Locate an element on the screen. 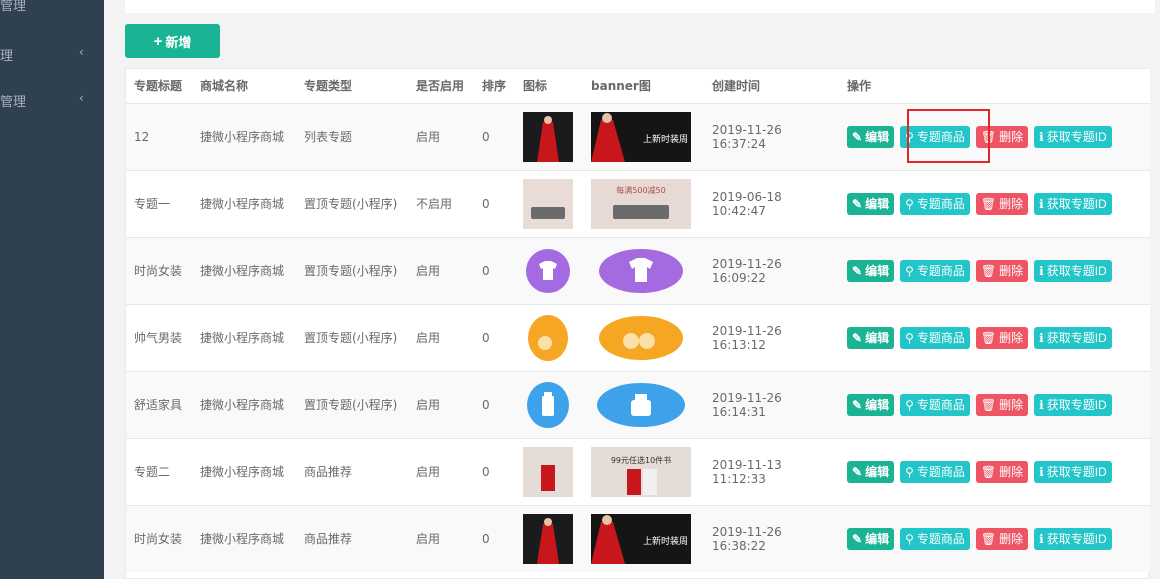 The height and width of the screenshot is (579, 1160). cell-banner is located at coordinates (643, 270).